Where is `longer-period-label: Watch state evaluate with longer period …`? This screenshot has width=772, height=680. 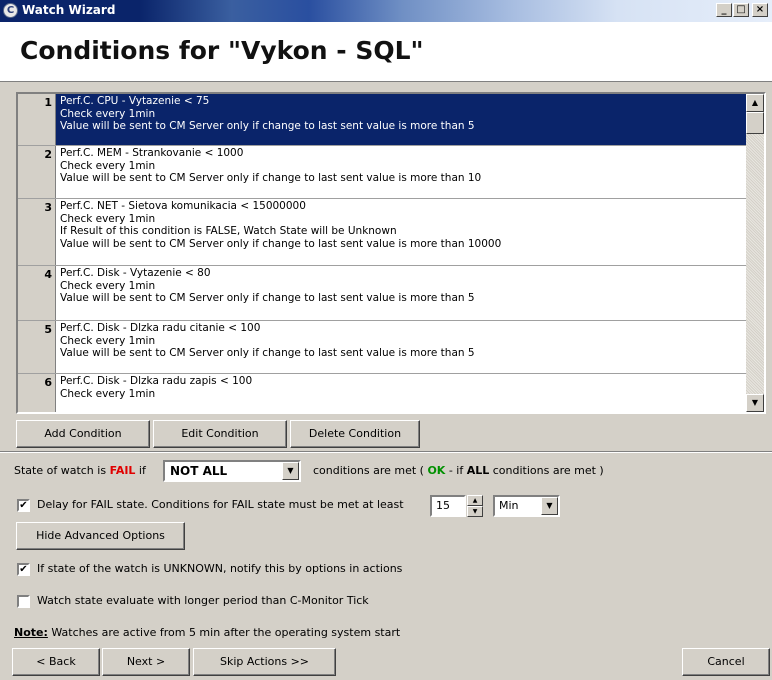
longer-period-label: Watch state evaluate with longer period … is located at coordinates (203, 600).